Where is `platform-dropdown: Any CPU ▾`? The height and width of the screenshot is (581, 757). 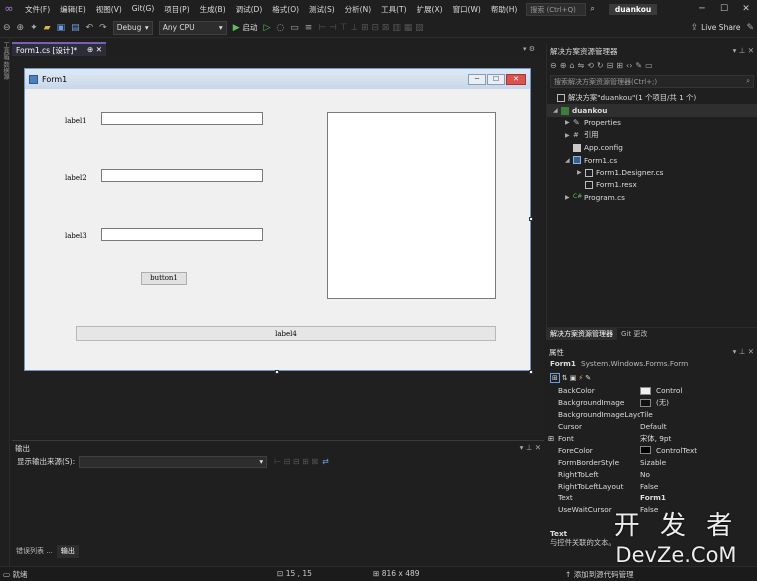
platform-dropdown: Any CPU ▾ is located at coordinates (192, 27).